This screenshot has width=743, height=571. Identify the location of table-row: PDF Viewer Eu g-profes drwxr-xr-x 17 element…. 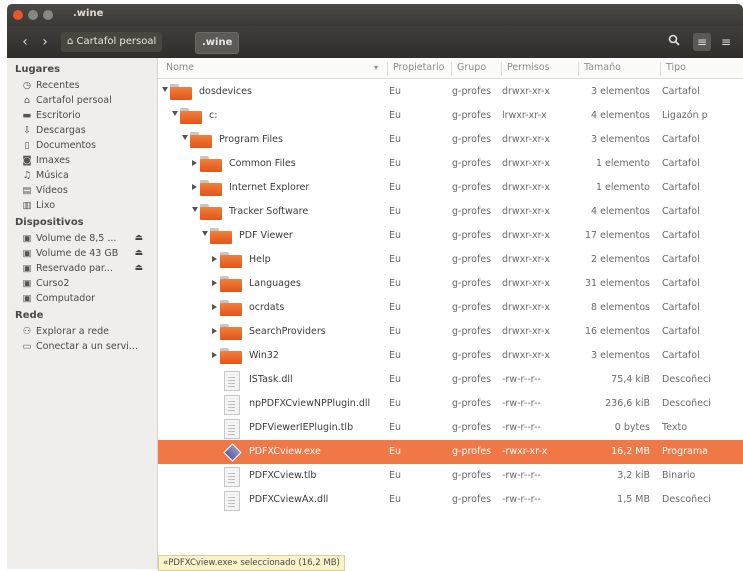
(450, 236).